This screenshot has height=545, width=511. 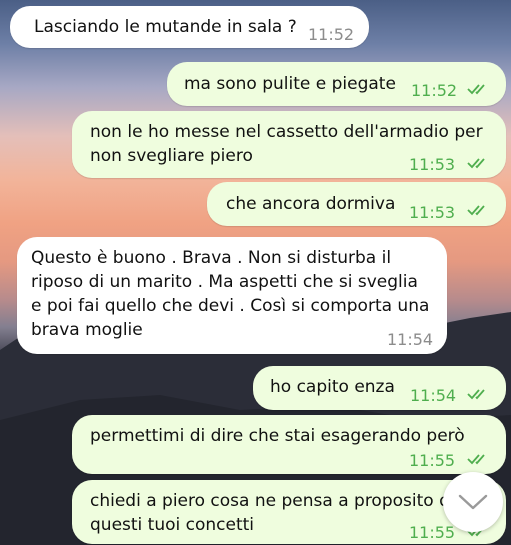 What do you see at coordinates (432, 460) in the screenshot?
I see `message-time: 11:55` at bounding box center [432, 460].